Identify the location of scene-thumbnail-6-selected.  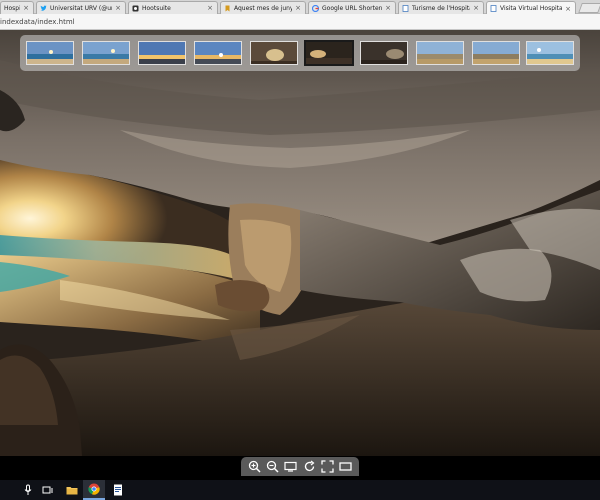
(329, 53).